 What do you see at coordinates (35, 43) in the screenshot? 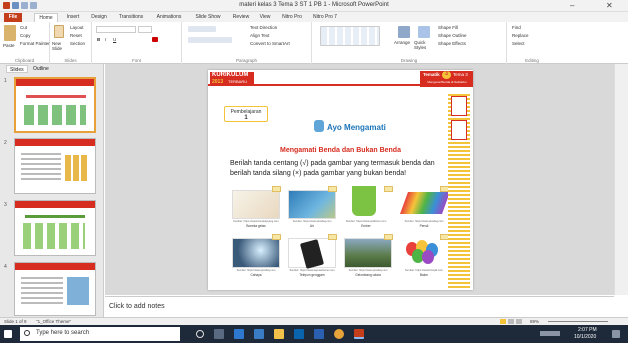
I see `format-painter-button: Format Painter` at bounding box center [35, 43].